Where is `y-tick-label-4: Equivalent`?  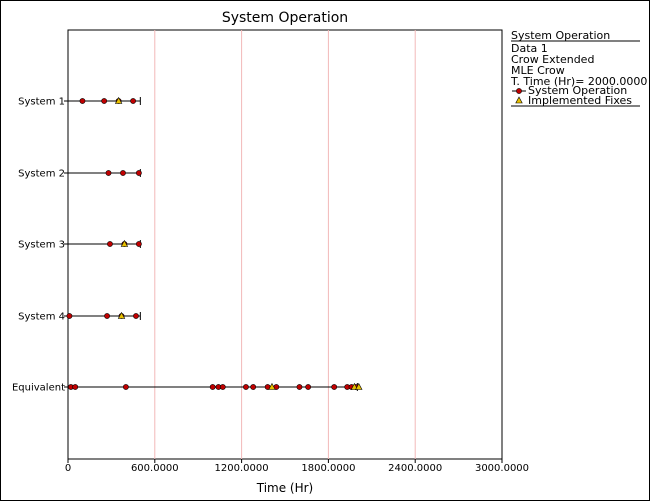
y-tick-label-4: Equivalent is located at coordinates (38, 388).